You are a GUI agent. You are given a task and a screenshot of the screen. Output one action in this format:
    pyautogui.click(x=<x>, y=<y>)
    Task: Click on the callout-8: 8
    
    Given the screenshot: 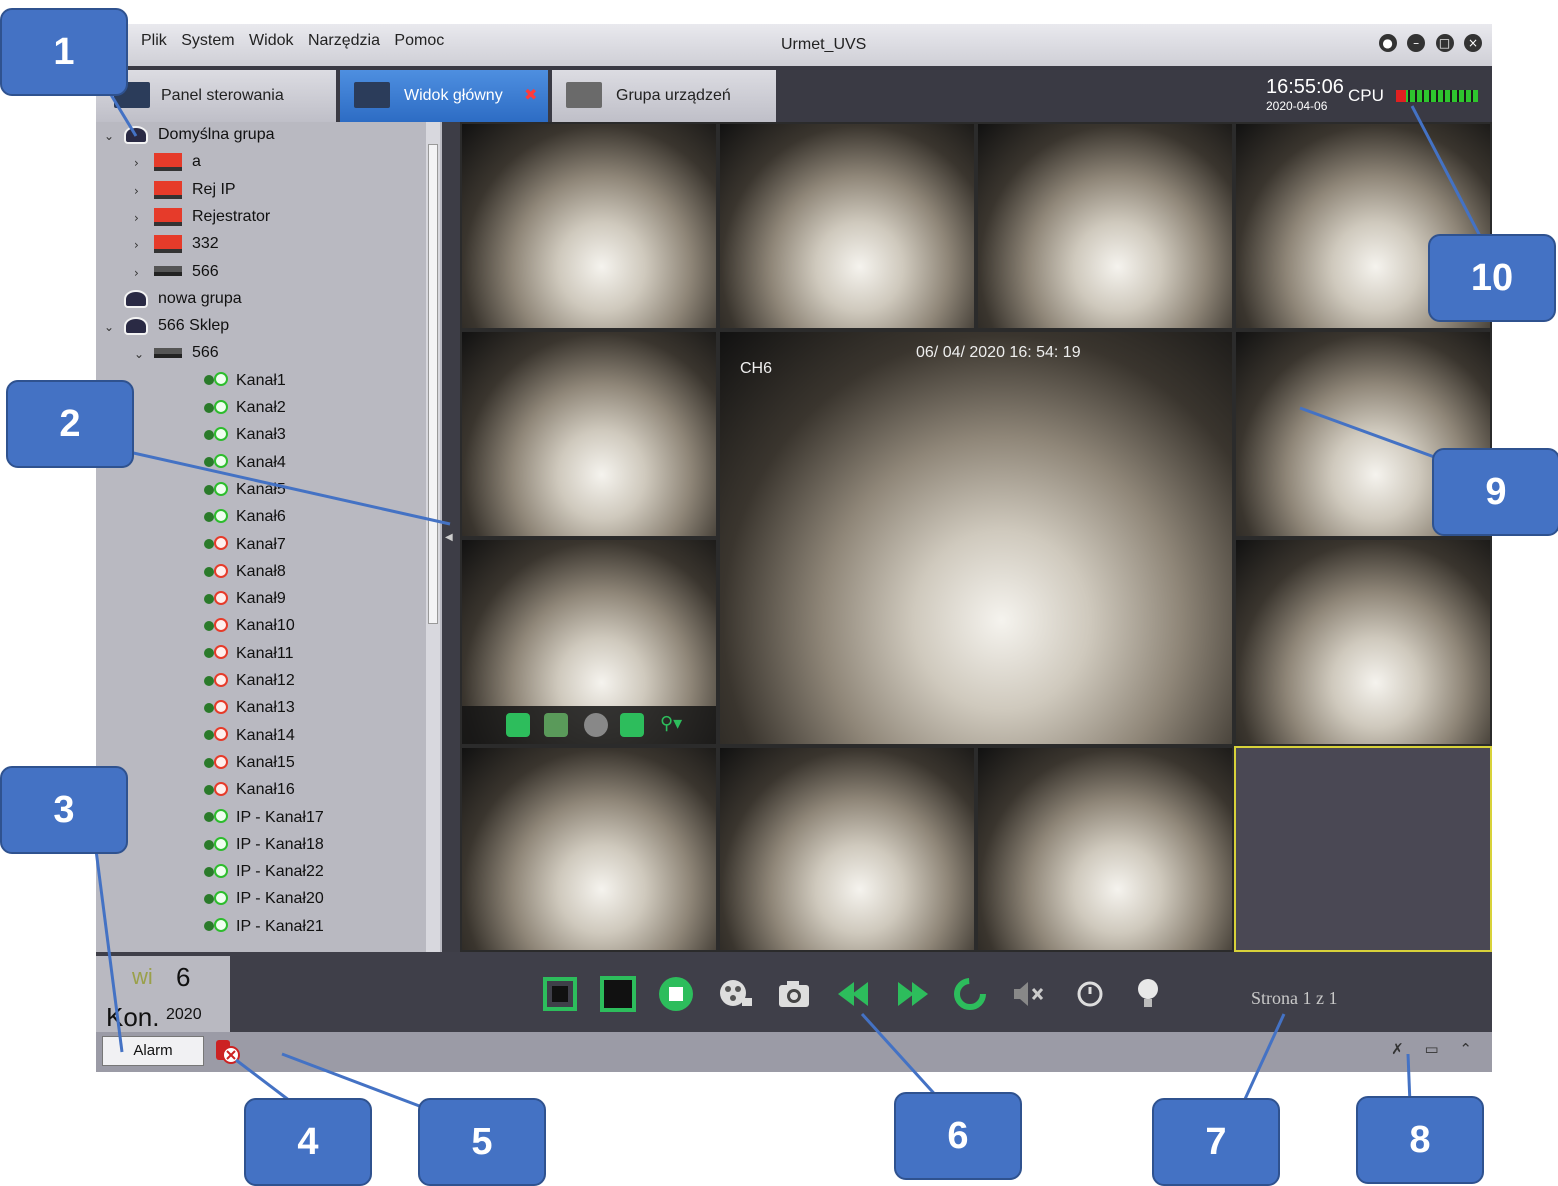 What is the action you would take?
    pyautogui.click(x=1420, y=1140)
    